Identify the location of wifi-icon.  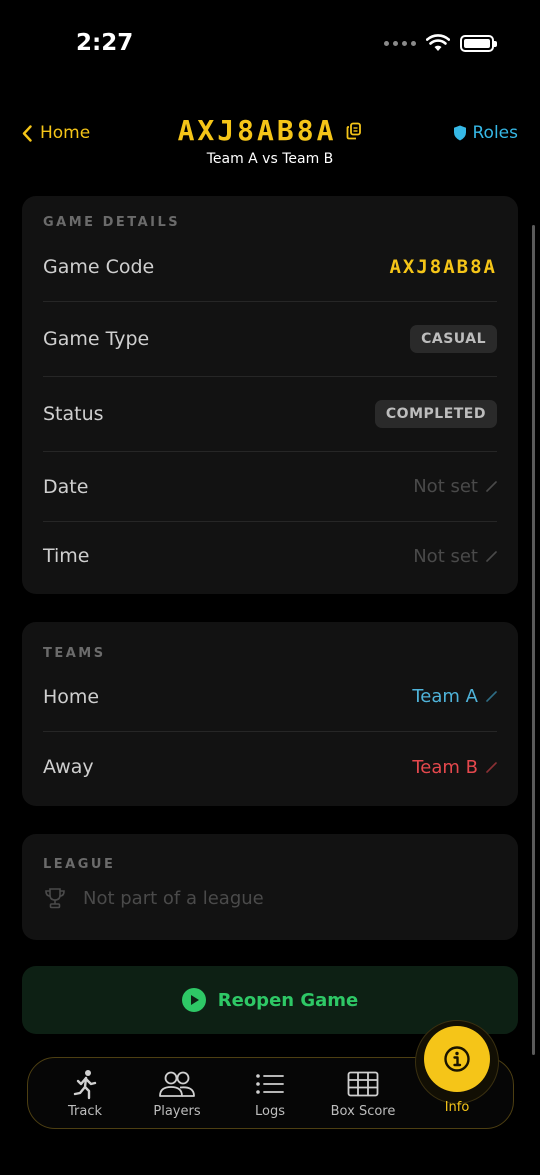
(438, 42).